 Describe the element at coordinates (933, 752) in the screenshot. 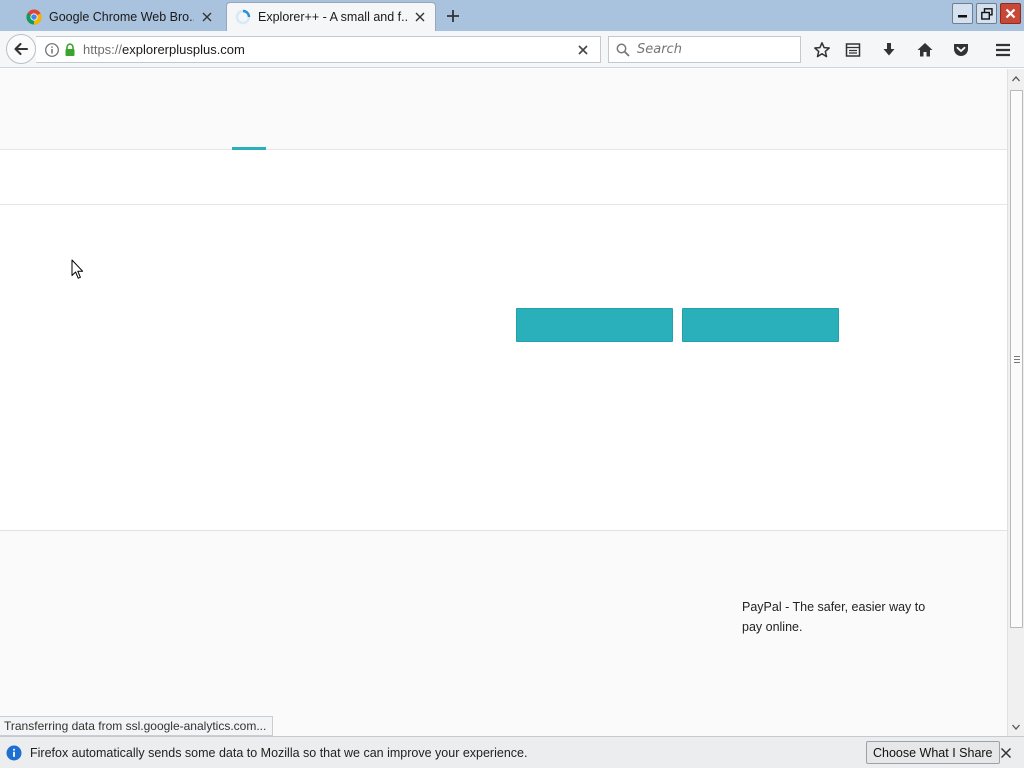

I see `choose-what-i-share-button: Choose What I Share` at that location.